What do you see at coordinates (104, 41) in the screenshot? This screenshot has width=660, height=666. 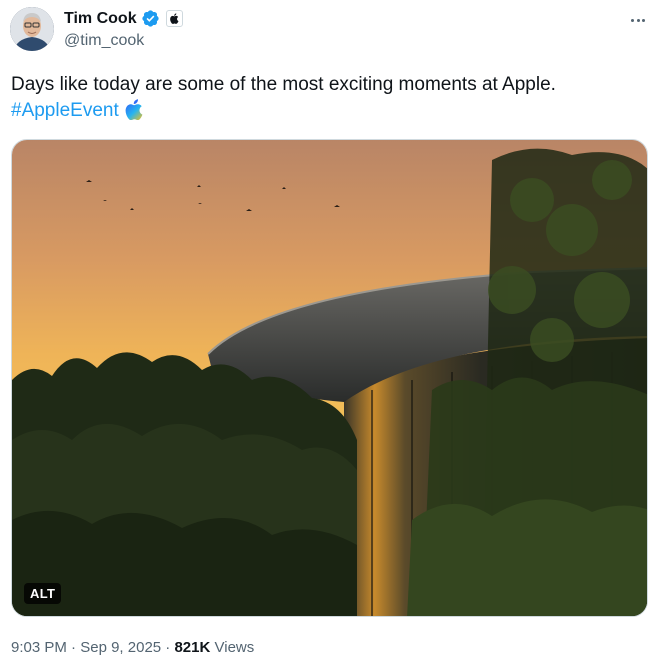 I see `author-handle: @tim_cook` at bounding box center [104, 41].